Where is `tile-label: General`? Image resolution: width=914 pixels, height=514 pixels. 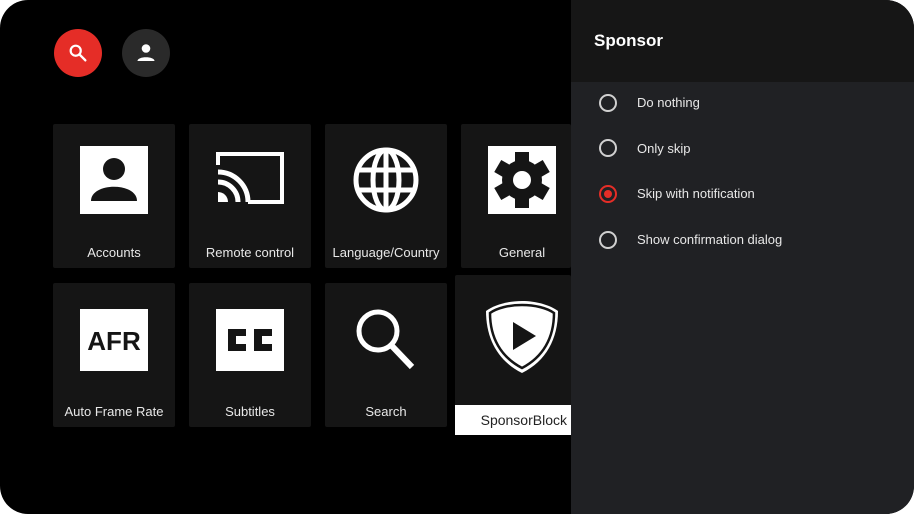
tile-label: General is located at coordinates (522, 252).